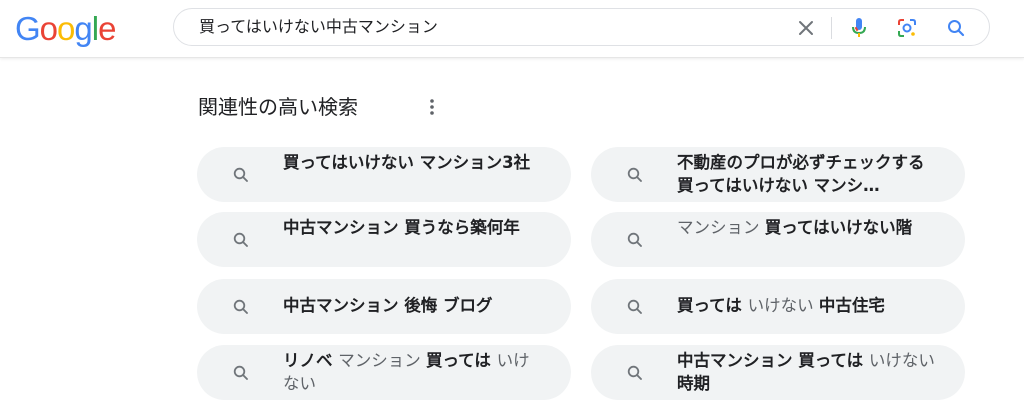  What do you see at coordinates (388, 305) in the screenshot?
I see `query-term-bold: 中古マンション 後悔 ブログ` at bounding box center [388, 305].